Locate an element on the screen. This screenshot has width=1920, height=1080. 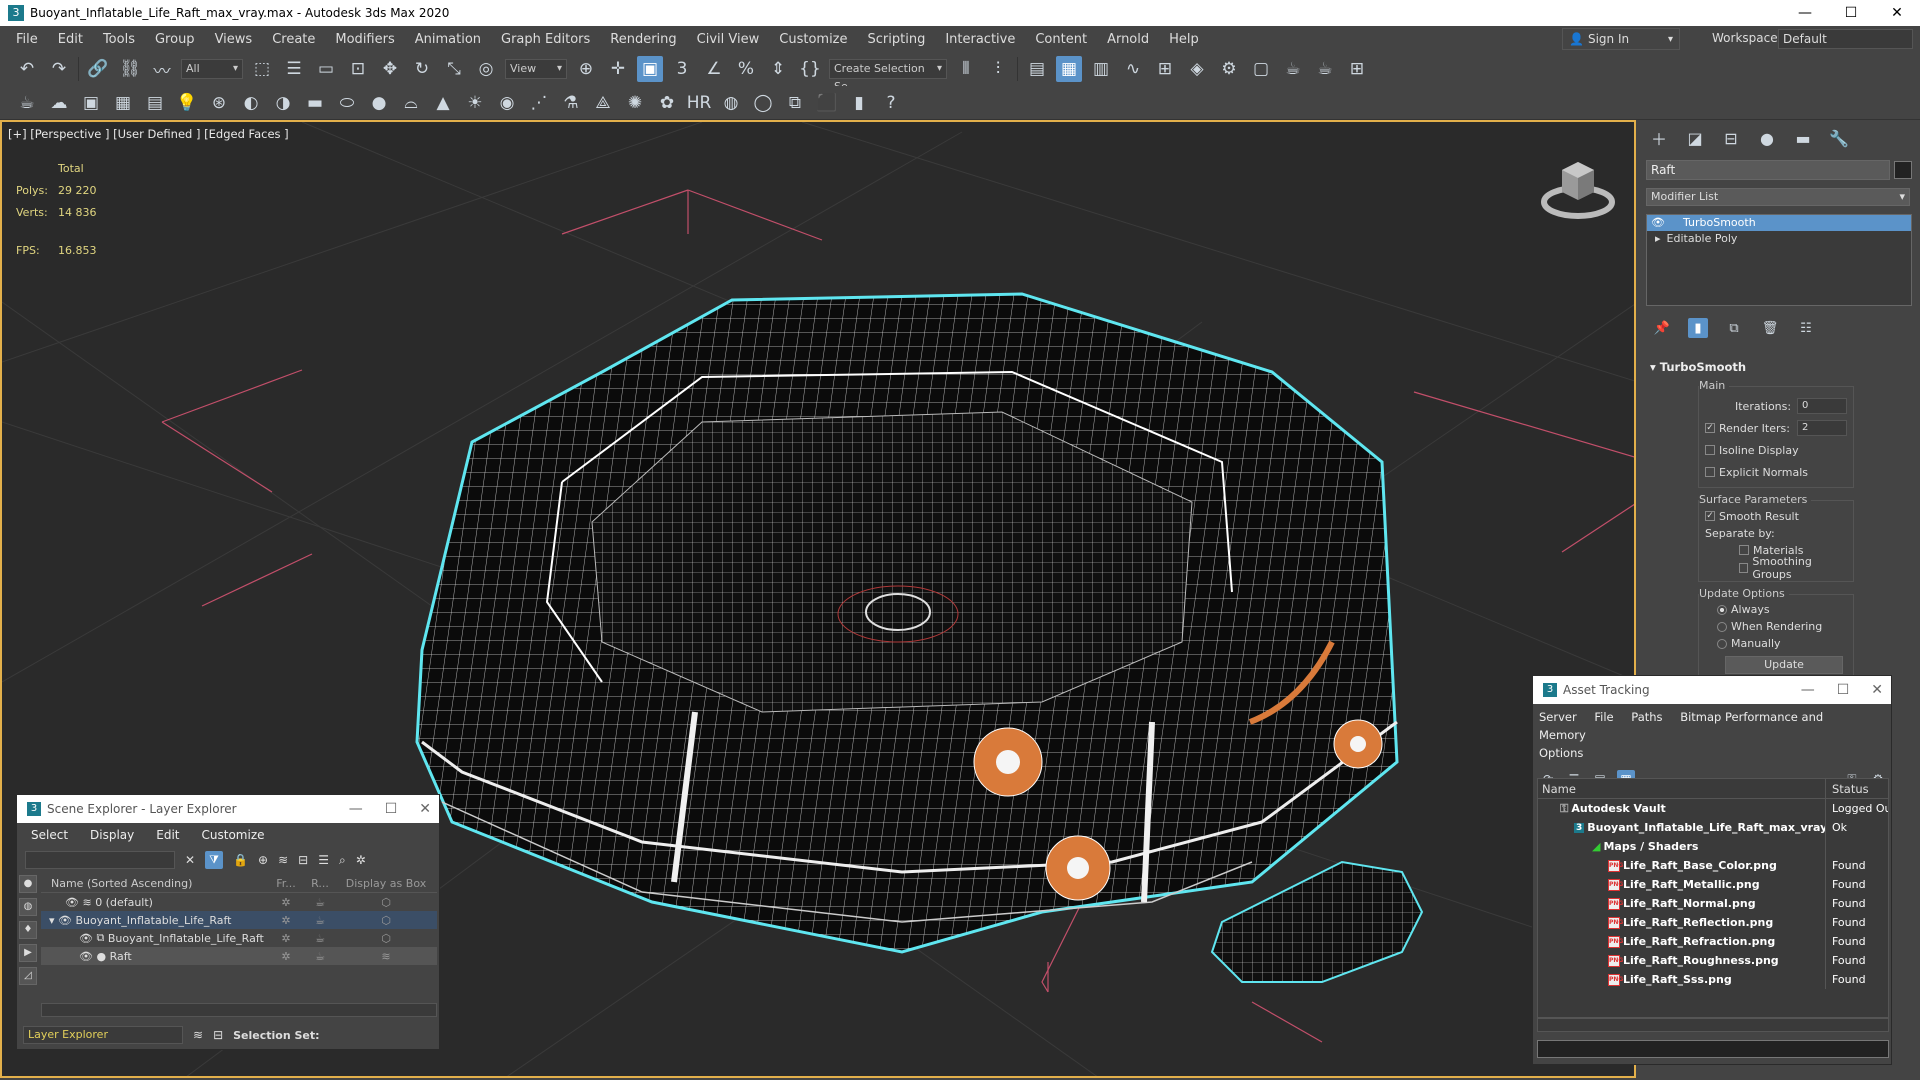
menu-arnold: Arnold is located at coordinates (1128, 39).